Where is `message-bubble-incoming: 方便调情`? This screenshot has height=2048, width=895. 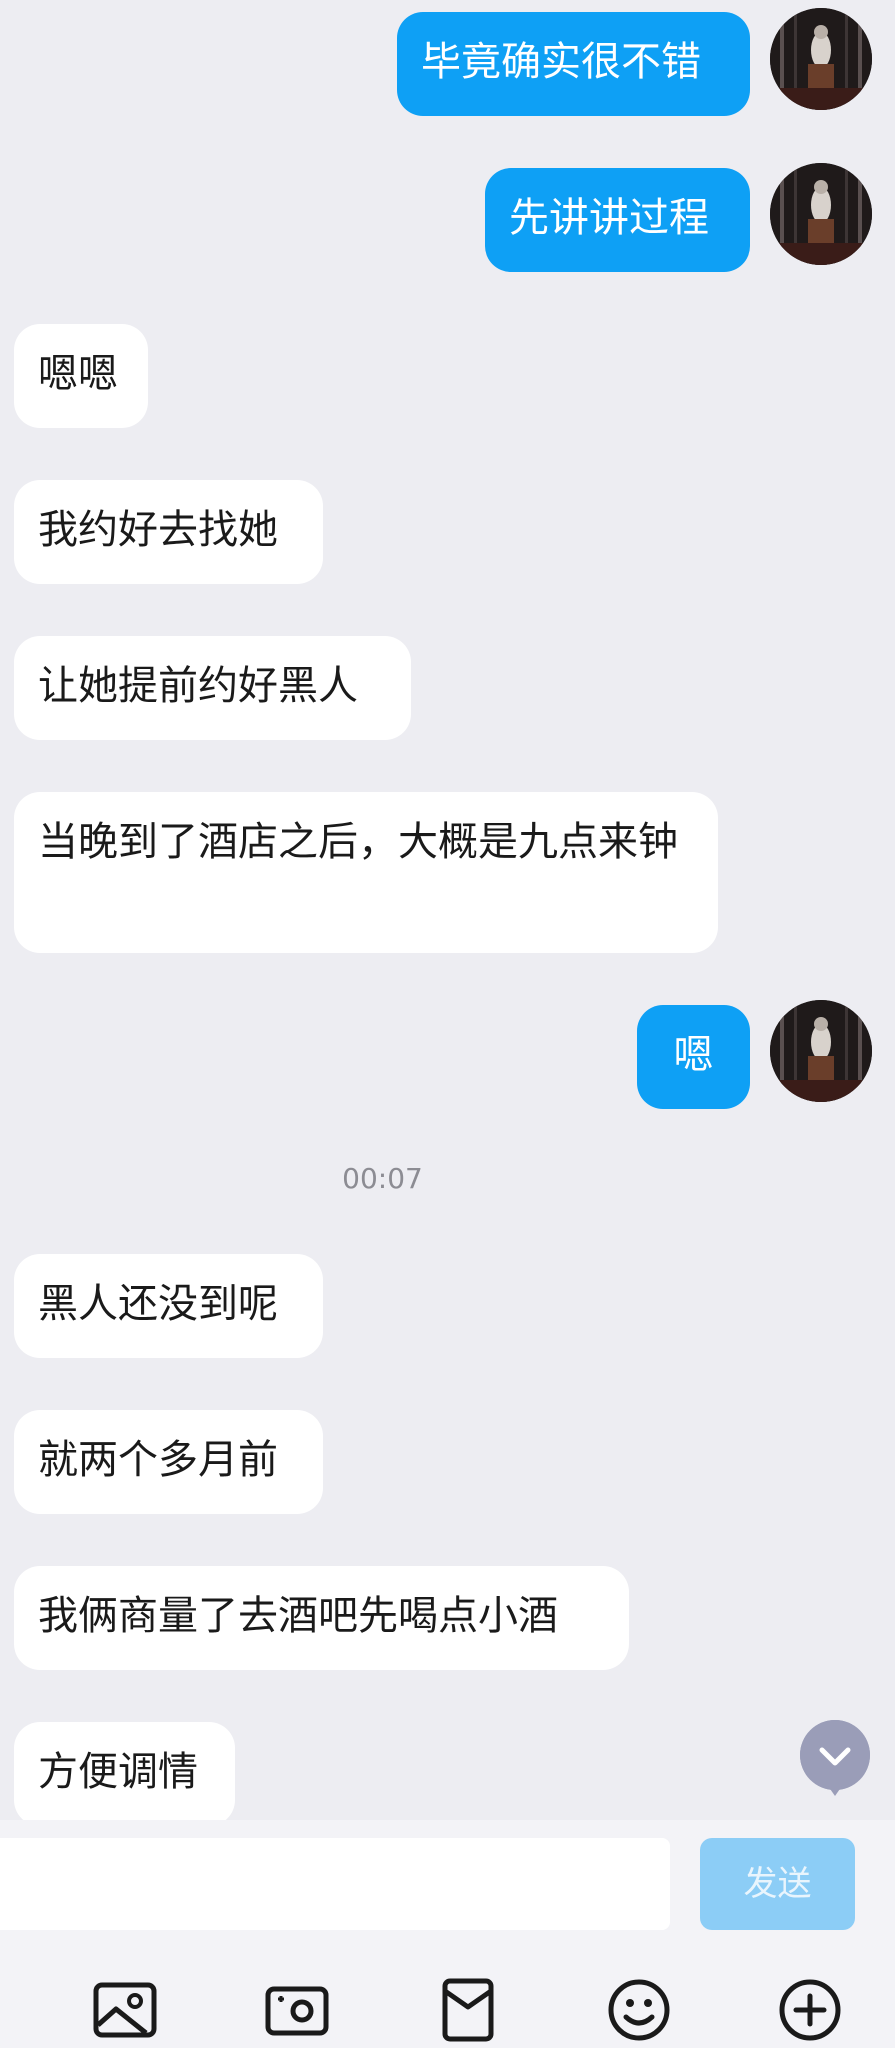
message-bubble-incoming: 方便调情 is located at coordinates (124, 1771).